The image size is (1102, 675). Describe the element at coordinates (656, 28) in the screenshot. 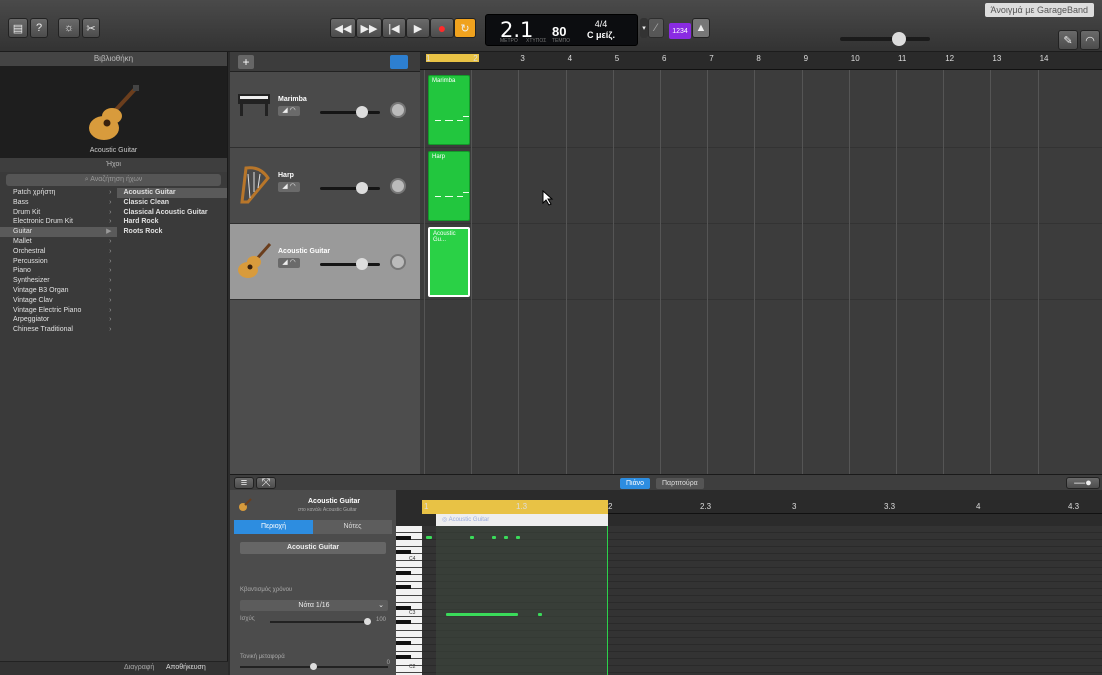

I see `tuner-icon: ⁄` at that location.